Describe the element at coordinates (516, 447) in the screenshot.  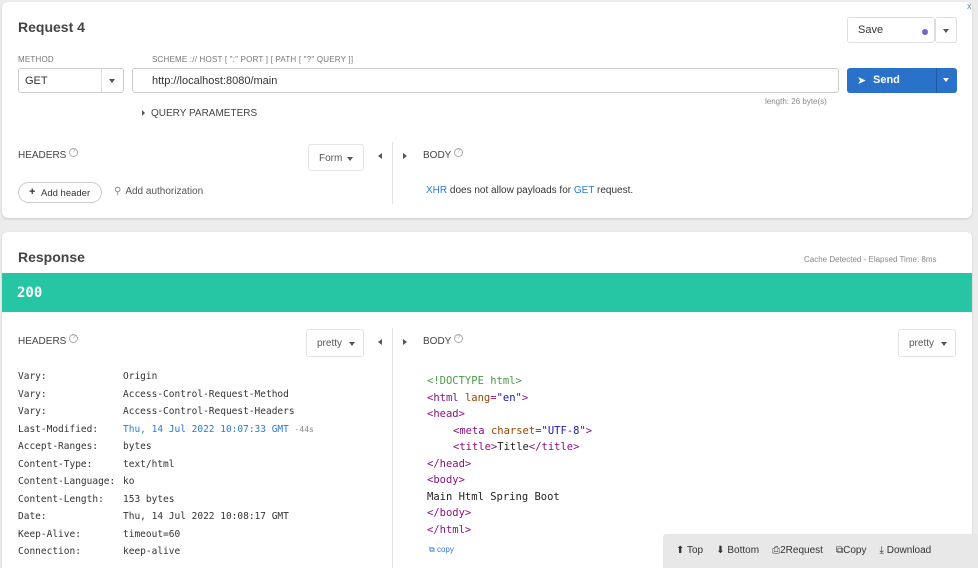
I see `code-line: <title>Title</title>` at that location.